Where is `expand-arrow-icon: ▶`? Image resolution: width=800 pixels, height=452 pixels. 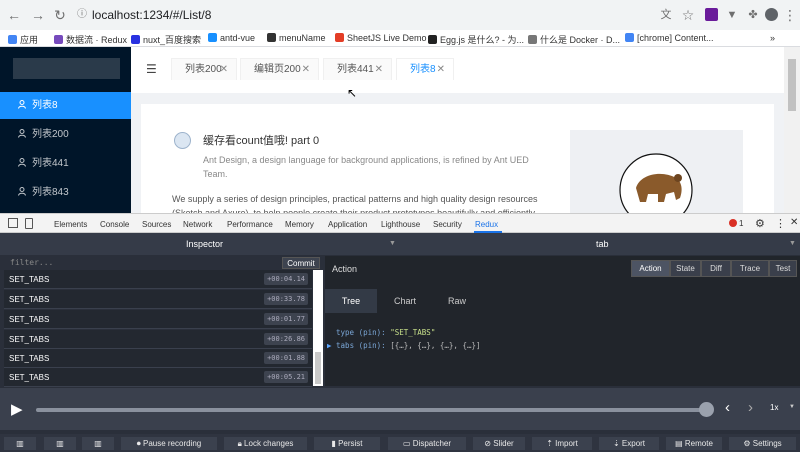 expand-arrow-icon: ▶ is located at coordinates (329, 345).